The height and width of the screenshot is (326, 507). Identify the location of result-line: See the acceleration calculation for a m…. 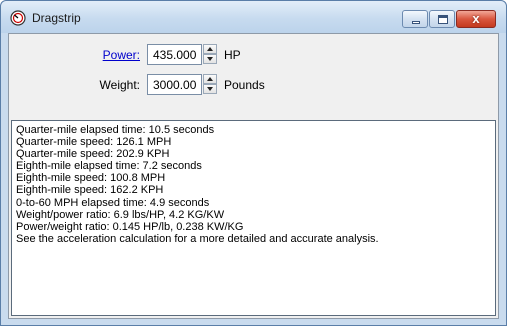
(197, 238).